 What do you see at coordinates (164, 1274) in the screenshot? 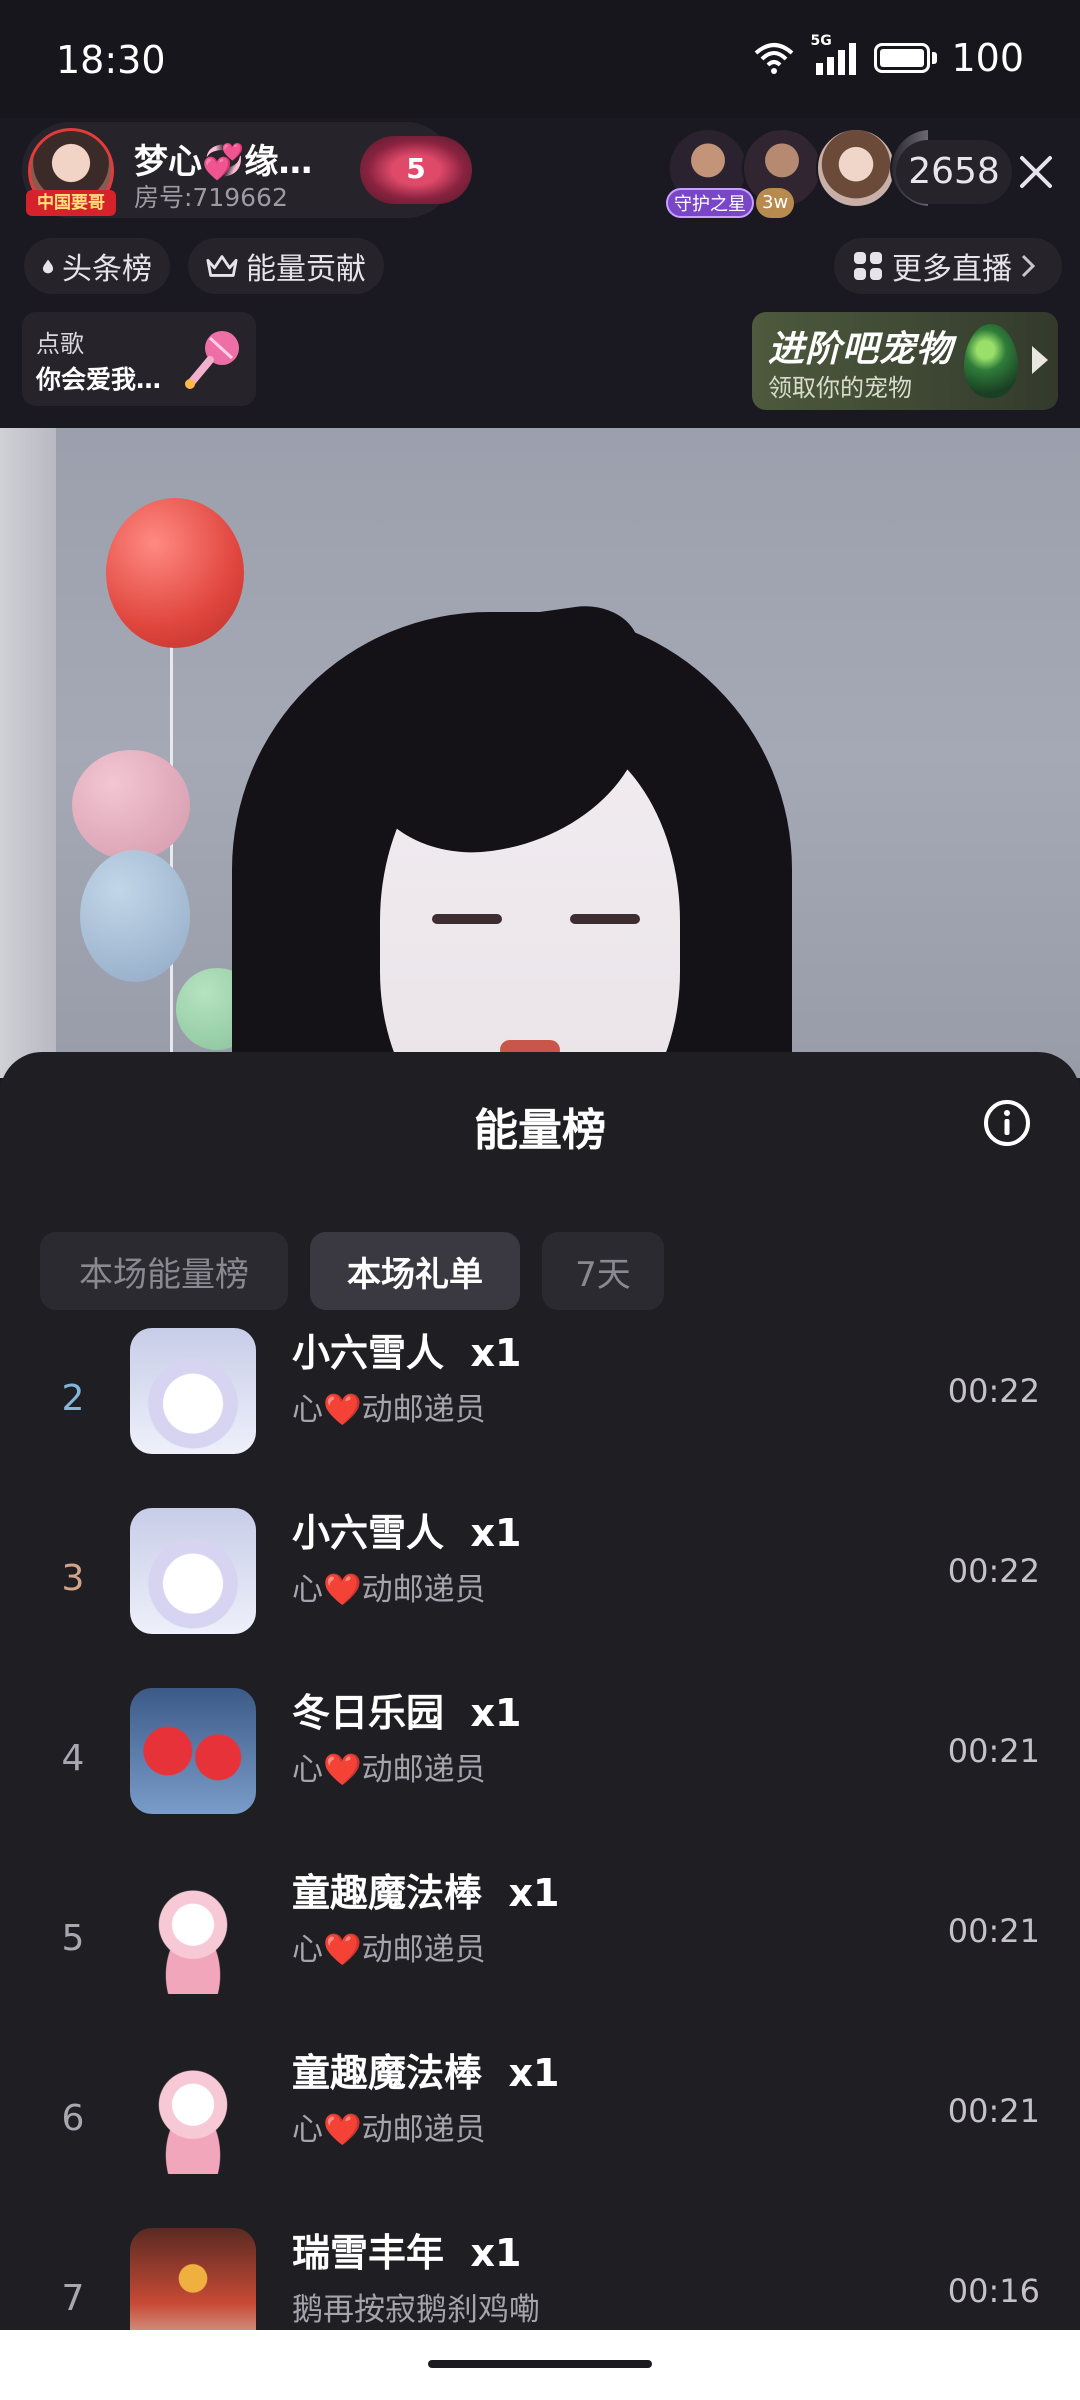
I see `tab-label: 本场能量榜` at bounding box center [164, 1274].